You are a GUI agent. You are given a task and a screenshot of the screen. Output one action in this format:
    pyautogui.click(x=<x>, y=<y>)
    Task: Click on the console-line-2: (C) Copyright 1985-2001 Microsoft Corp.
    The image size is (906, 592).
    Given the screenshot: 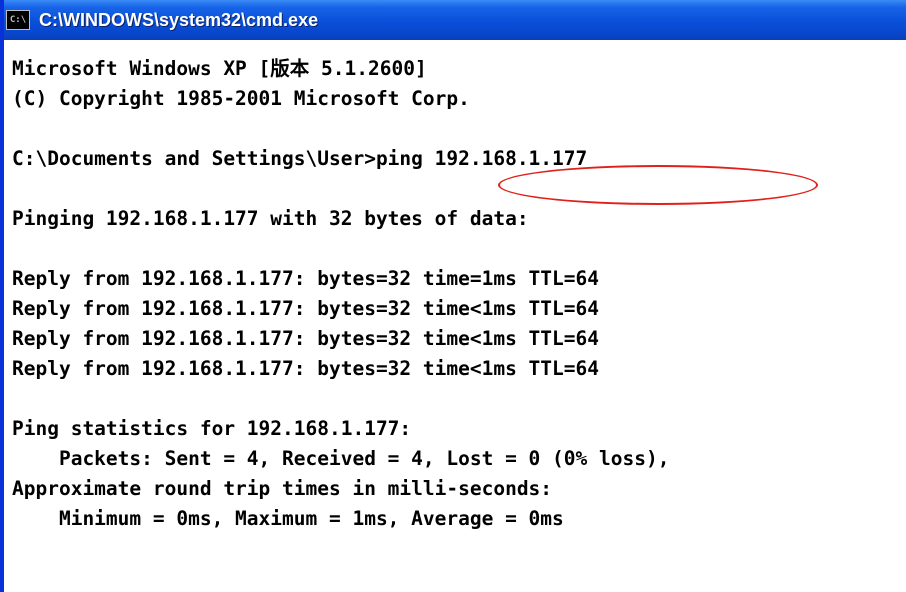 What is the action you would take?
    pyautogui.click(x=241, y=98)
    